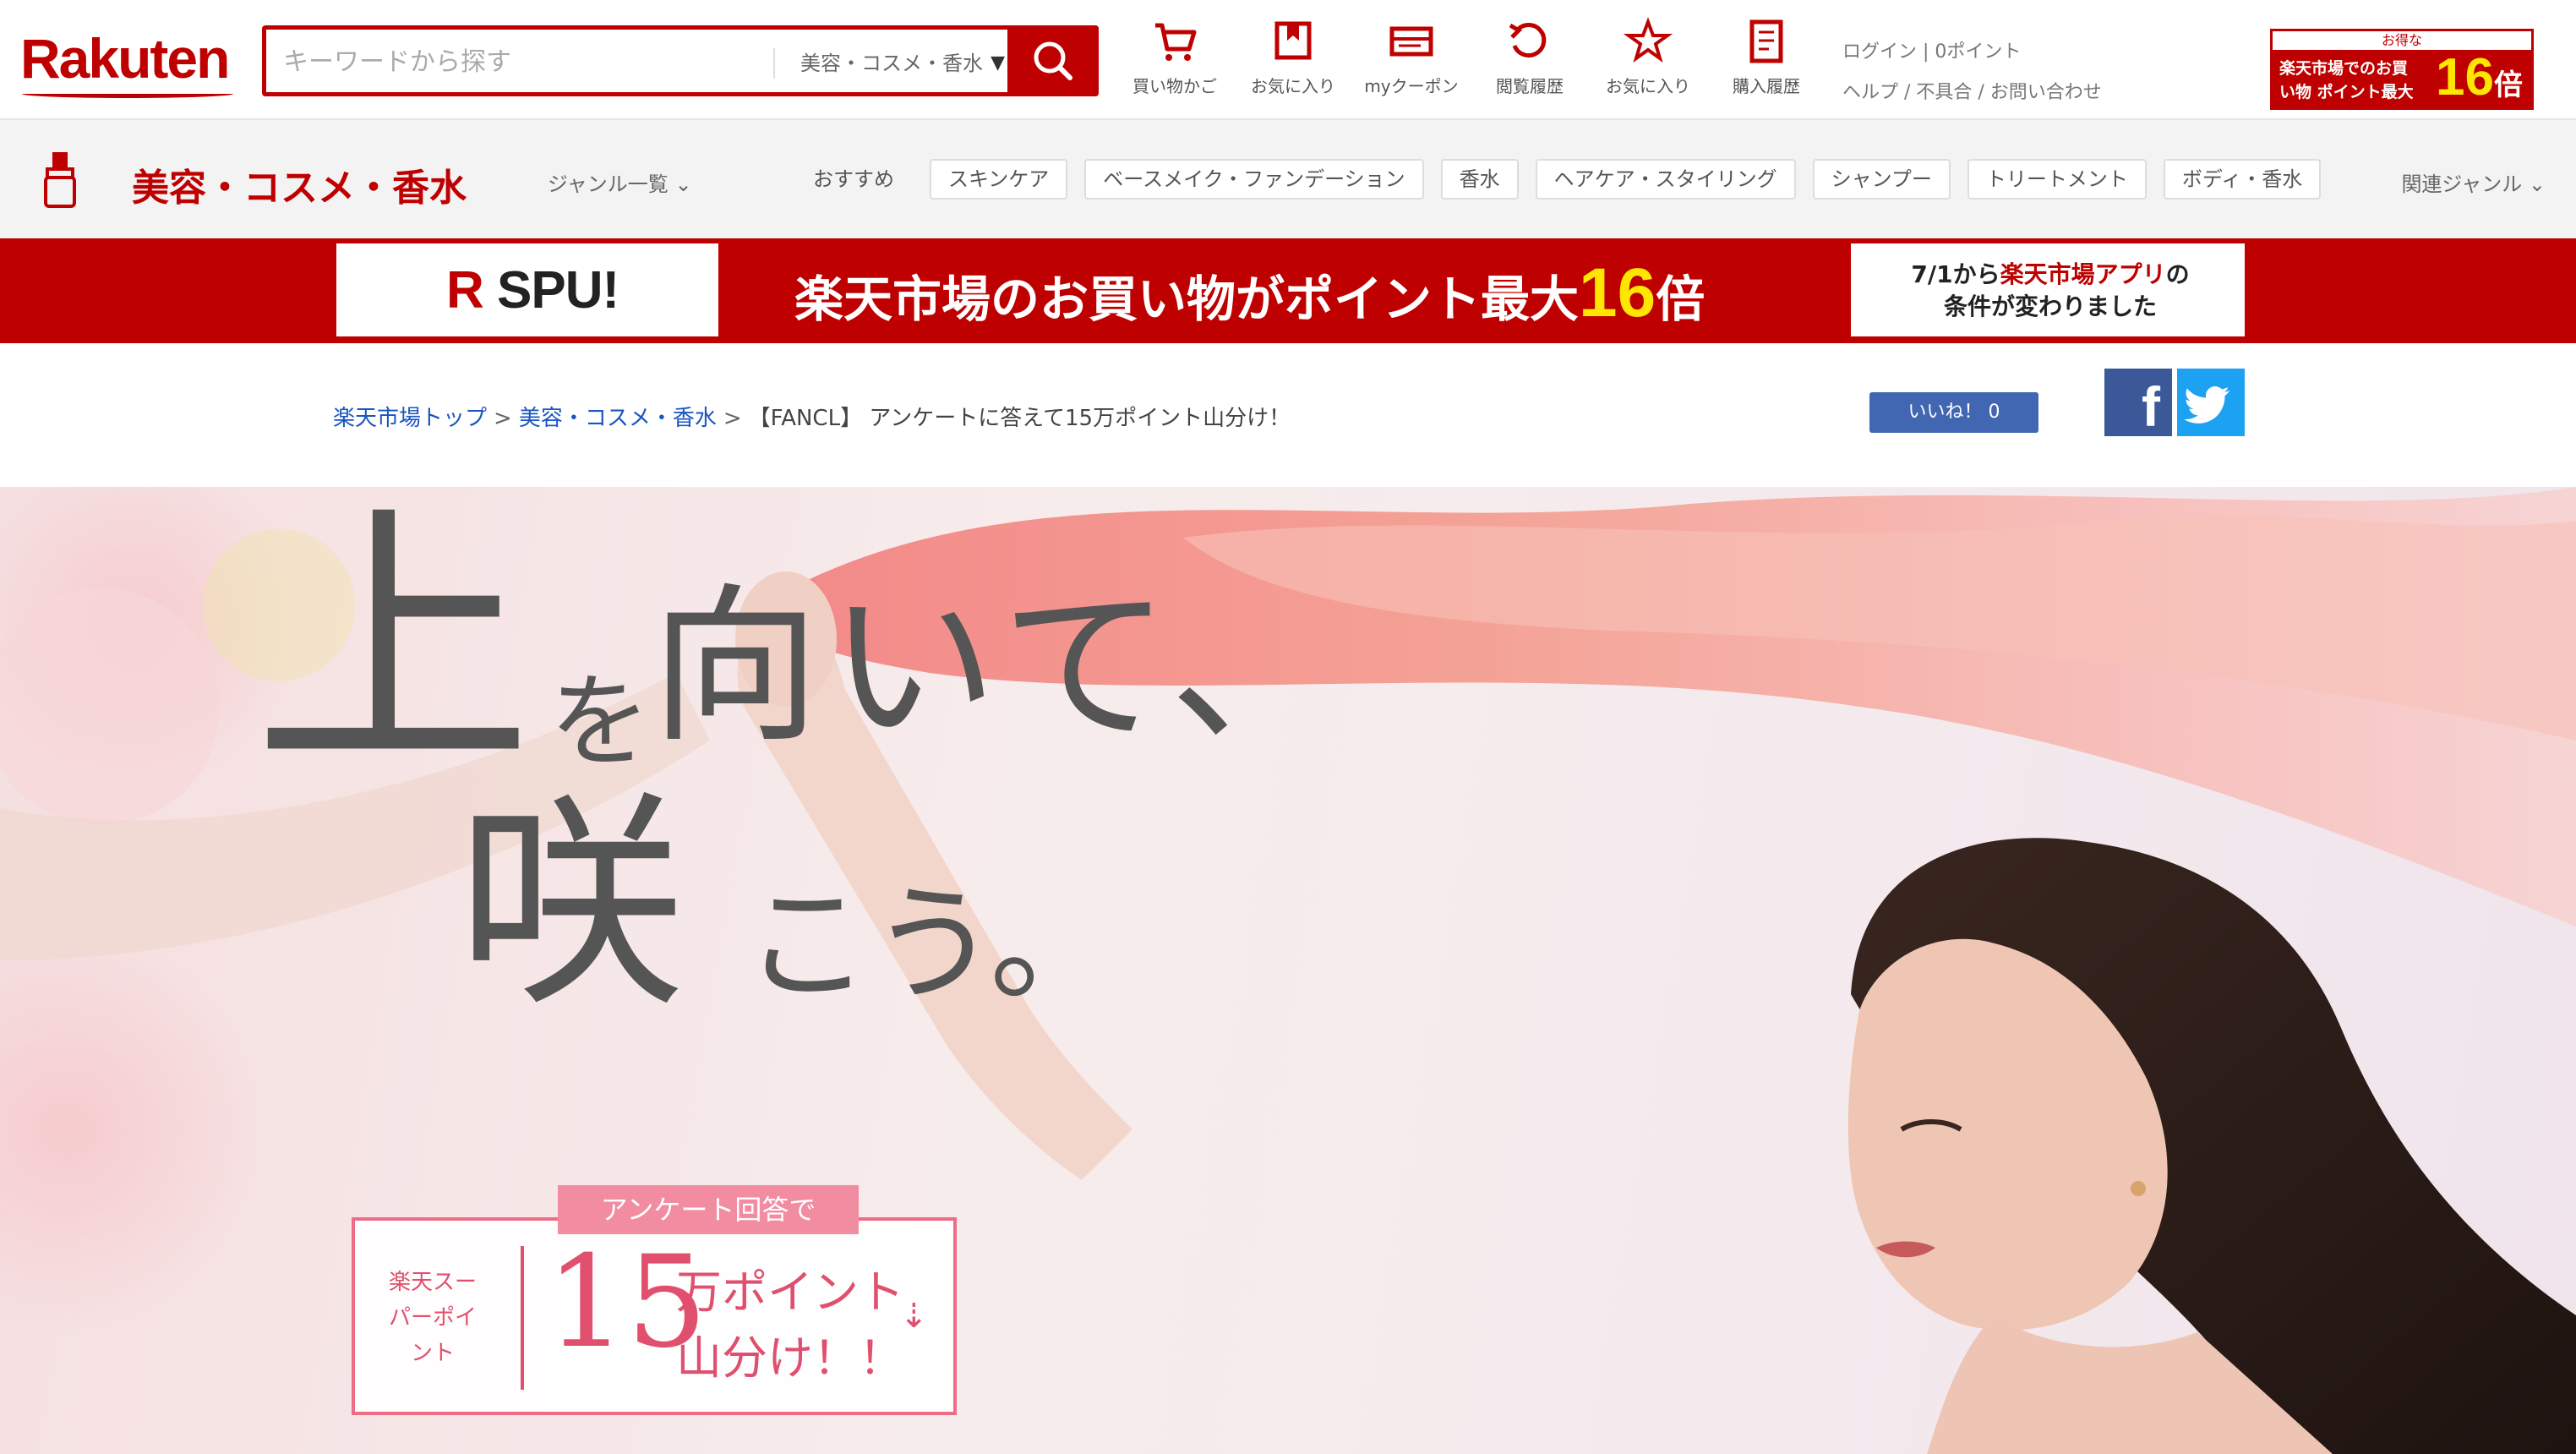 This screenshot has height=1454, width=2576. Describe the element at coordinates (608, 184) in the screenshot. I see `genre-list-label: ジャンル一覧` at that location.